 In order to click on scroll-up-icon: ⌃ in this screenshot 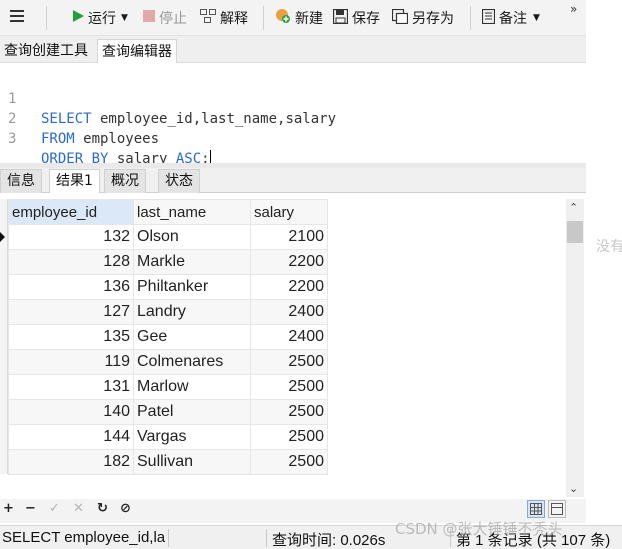, I will do `click(573, 207)`.